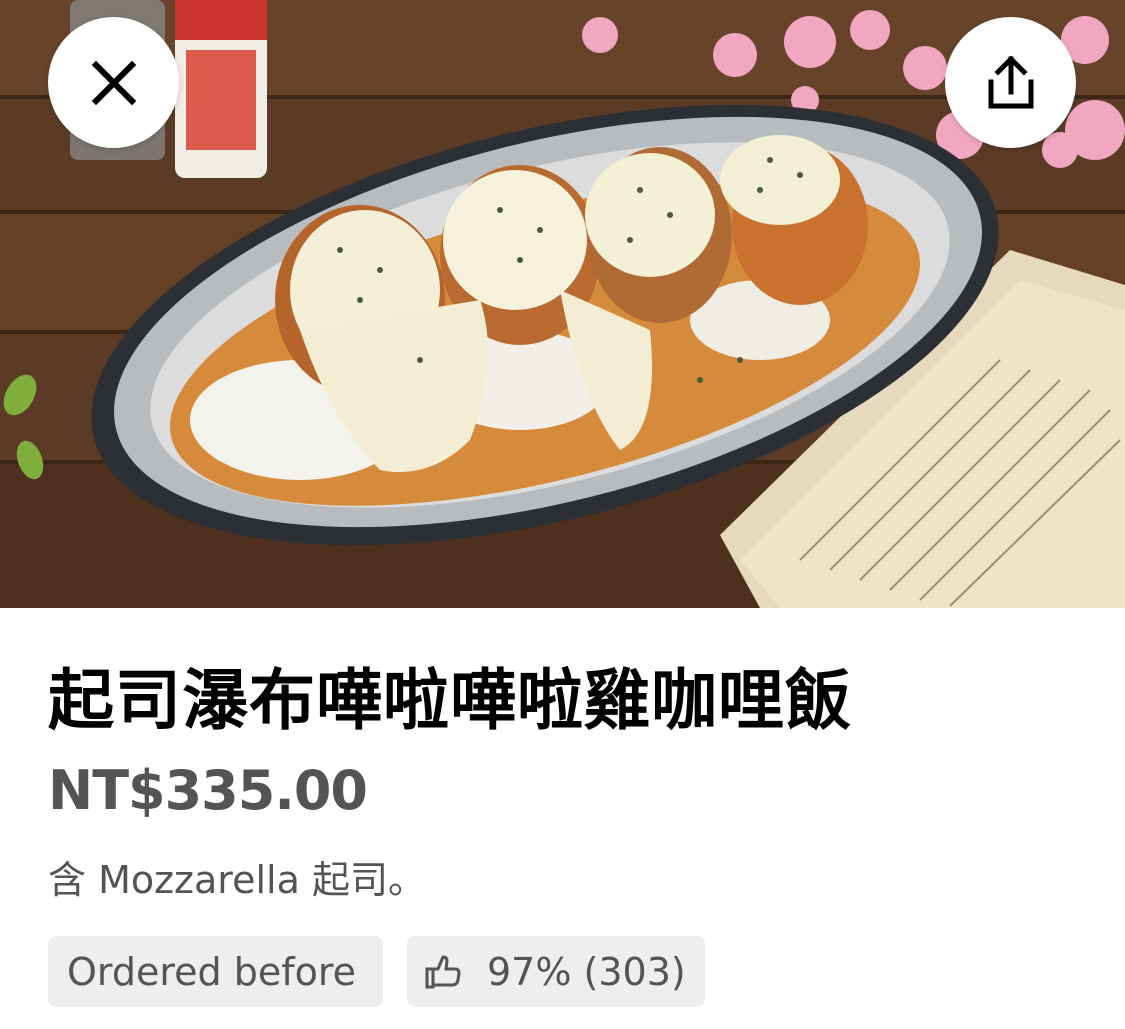 Image resolution: width=1125 pixels, height=1029 pixels. I want to click on share-icon, so click(1010, 81).